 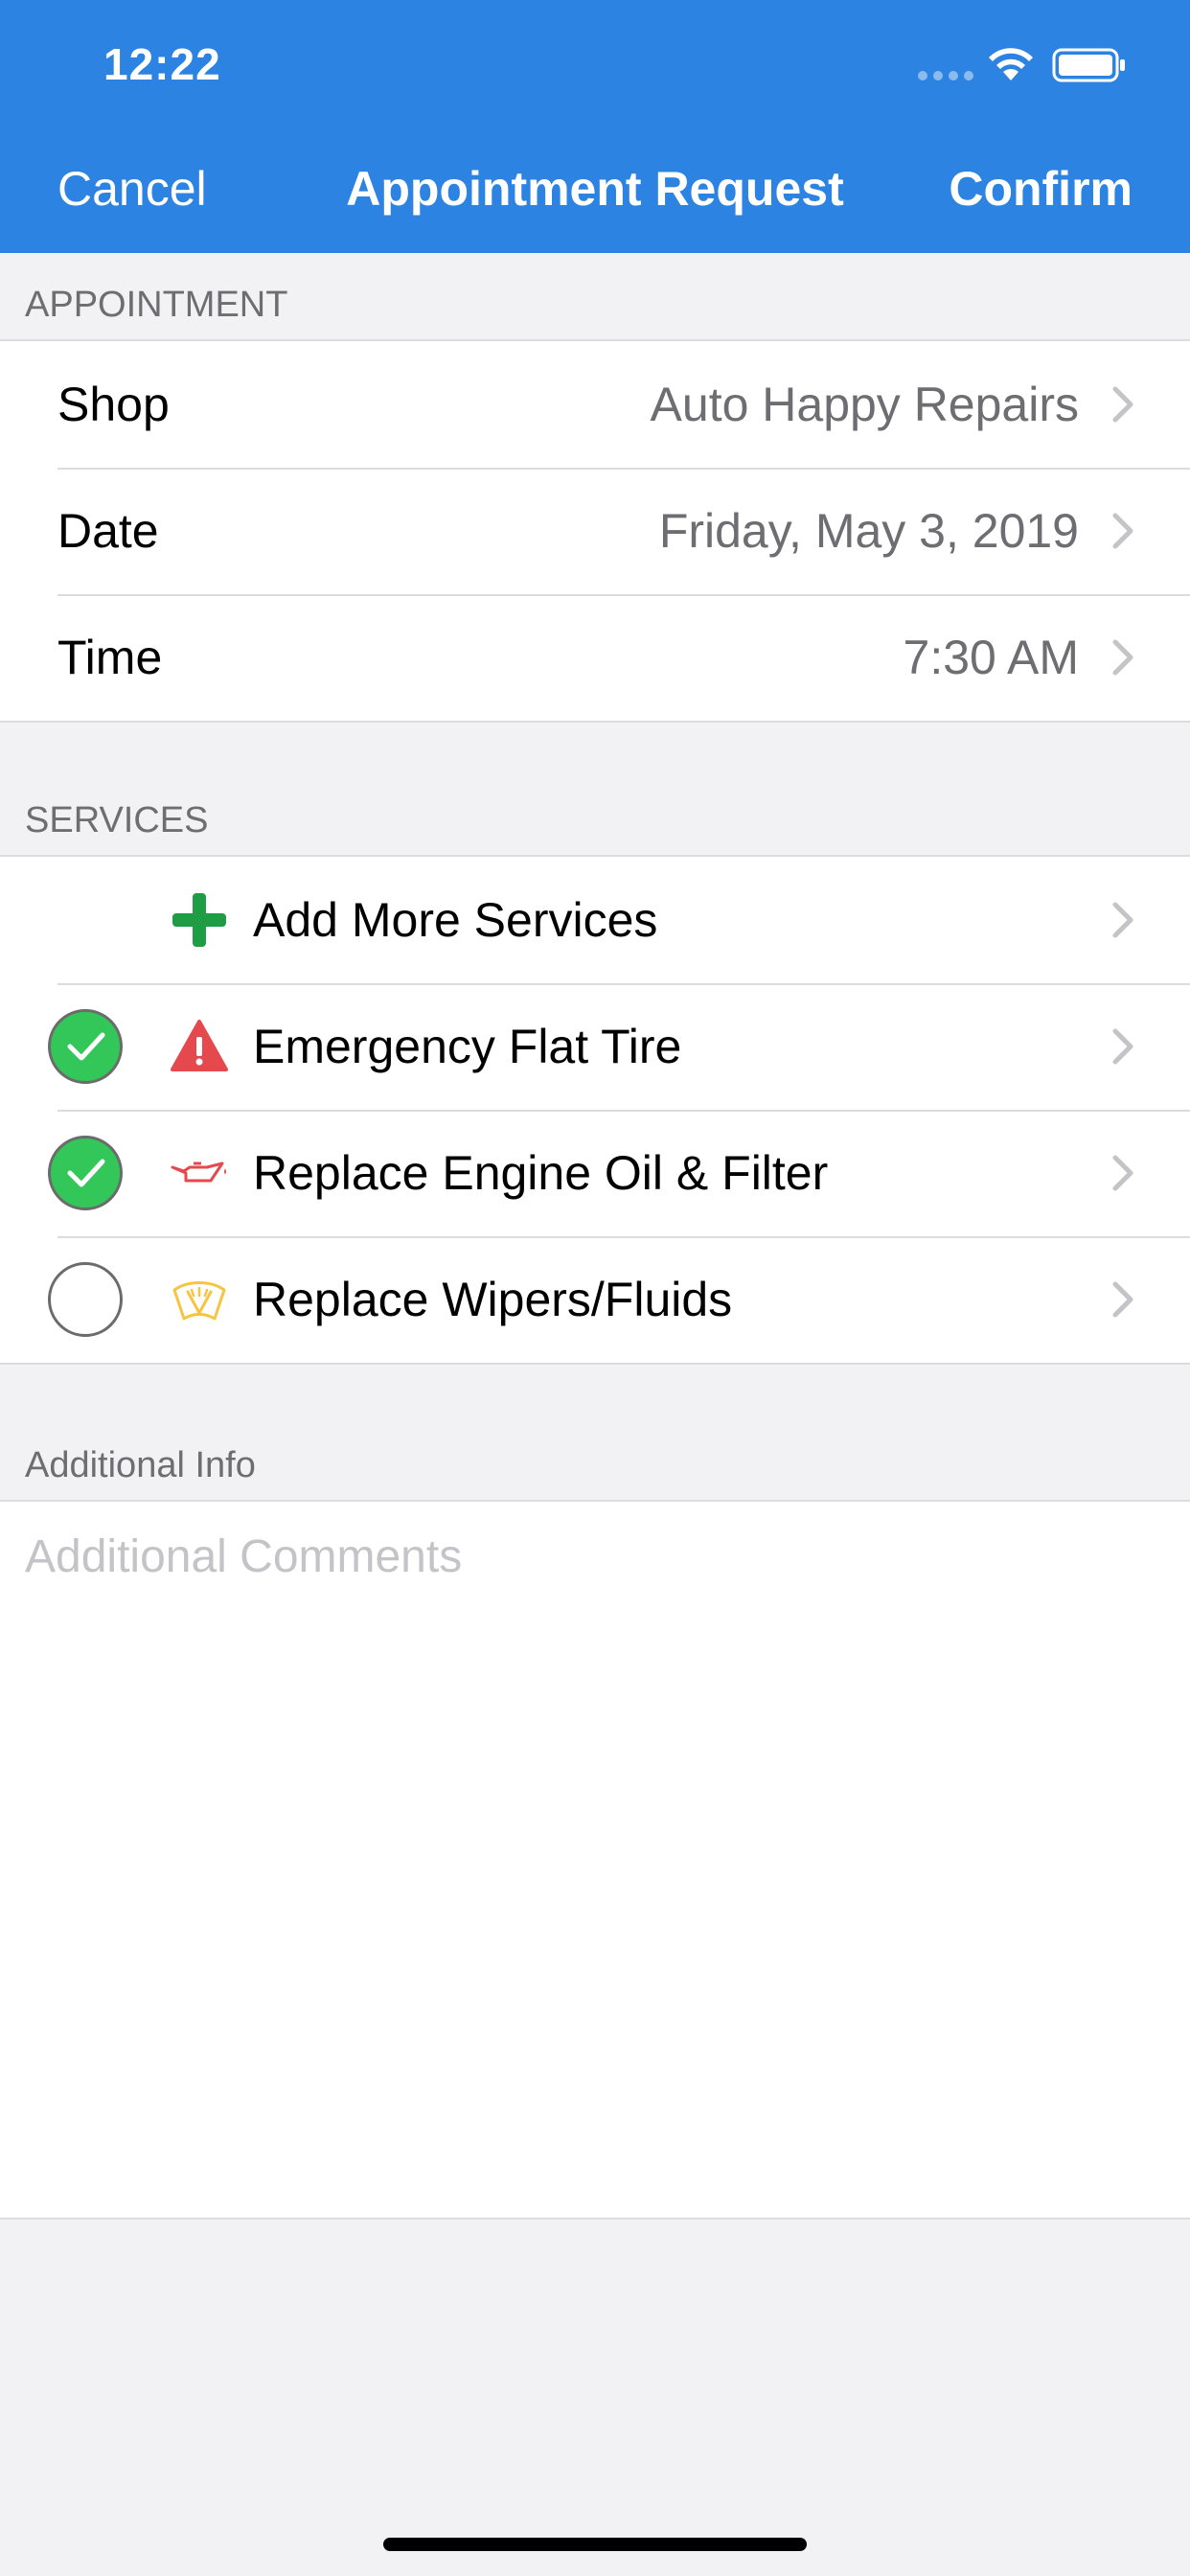 I want to click on time-label: Time, so click(x=110, y=657).